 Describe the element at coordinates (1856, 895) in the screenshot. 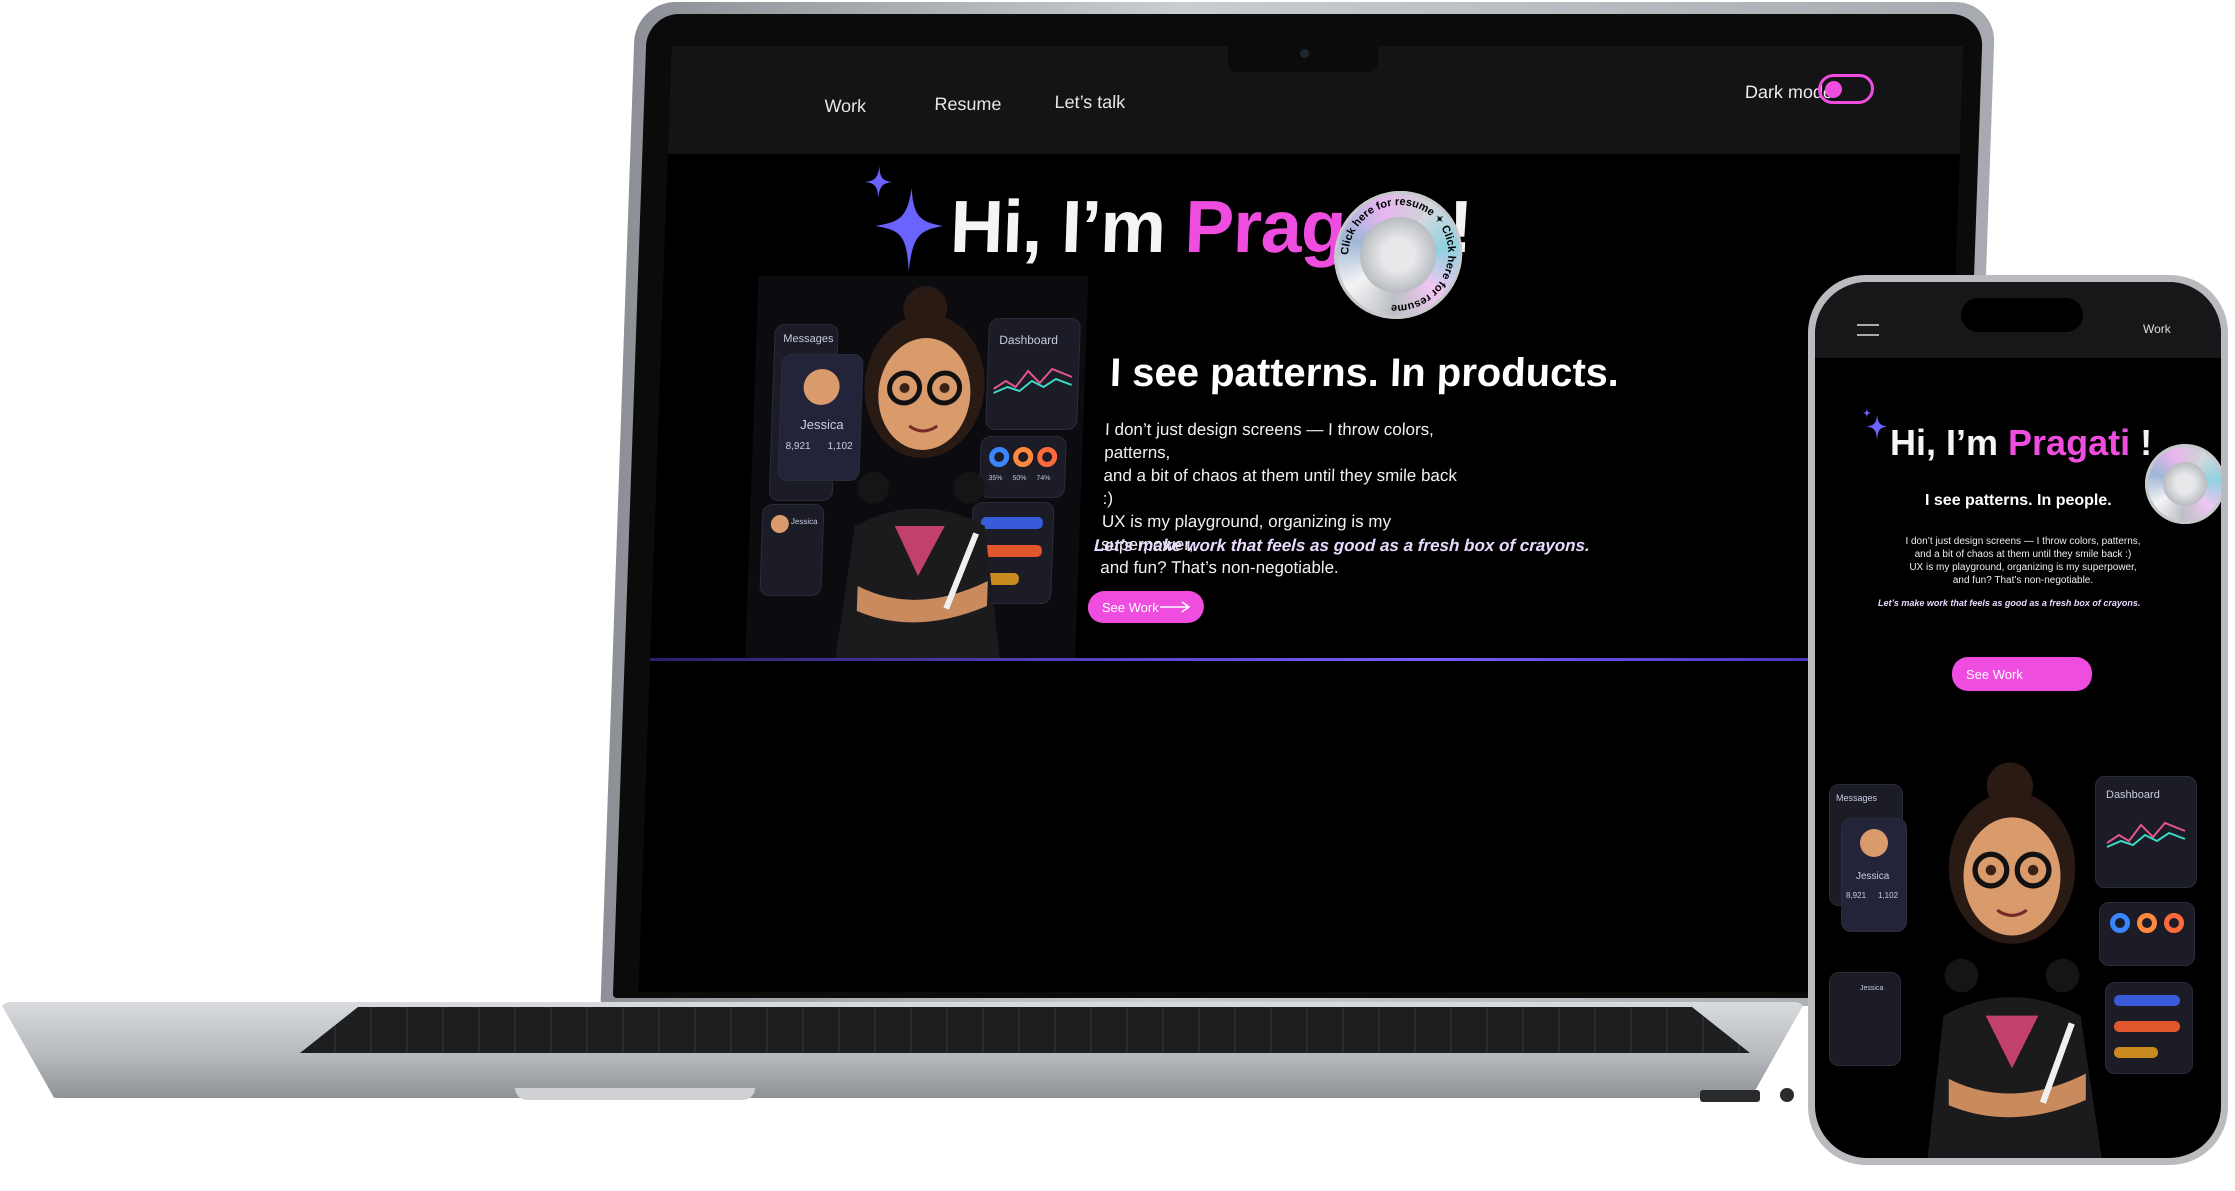

I see `phone-profile-stat-1: 8,921` at that location.